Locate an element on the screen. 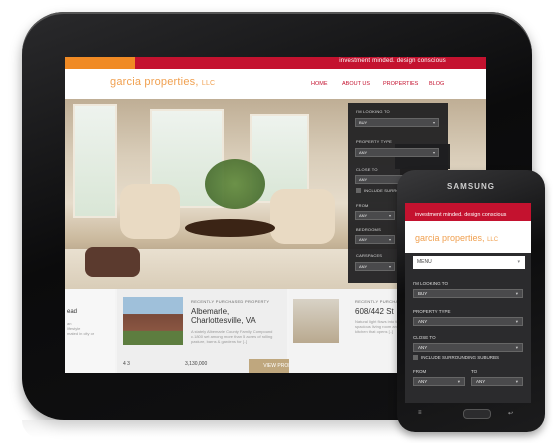  ph-looking-value: BUY is located at coordinates (423, 293).